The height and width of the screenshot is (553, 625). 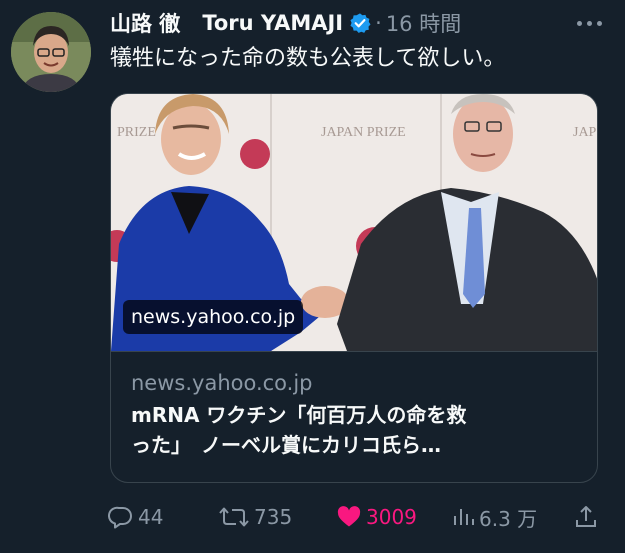 What do you see at coordinates (351, 517) in the screenshot?
I see `heart-icon` at bounding box center [351, 517].